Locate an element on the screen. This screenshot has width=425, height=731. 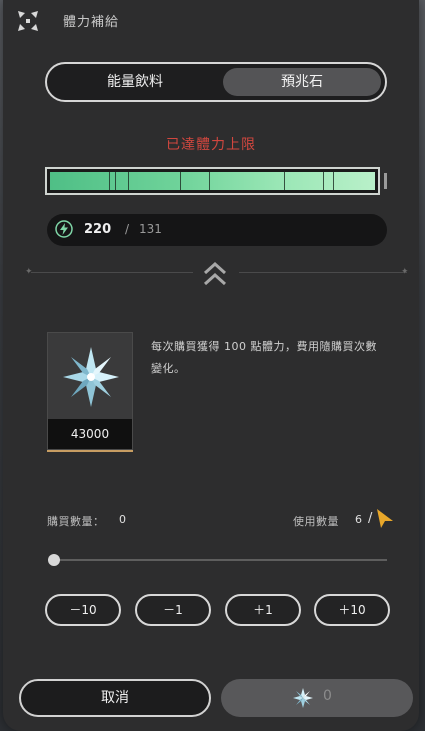
buy-button: 0 is located at coordinates (317, 698).